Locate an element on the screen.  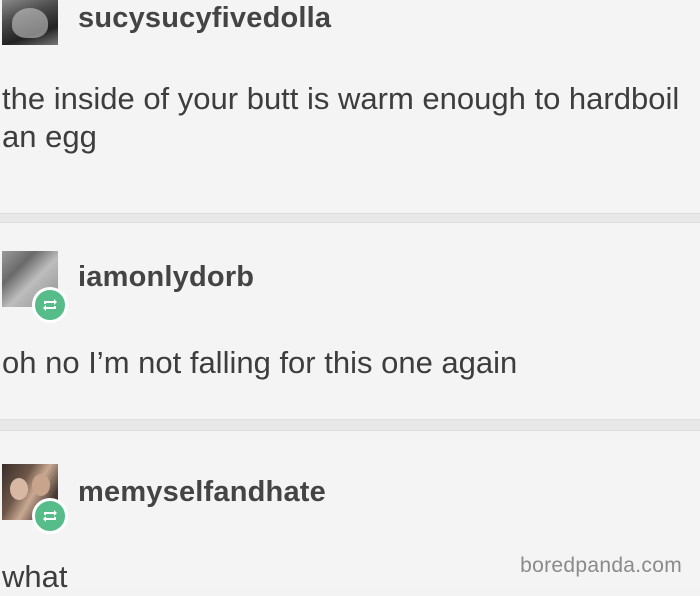
username: iamonlydorb is located at coordinates (166, 277).